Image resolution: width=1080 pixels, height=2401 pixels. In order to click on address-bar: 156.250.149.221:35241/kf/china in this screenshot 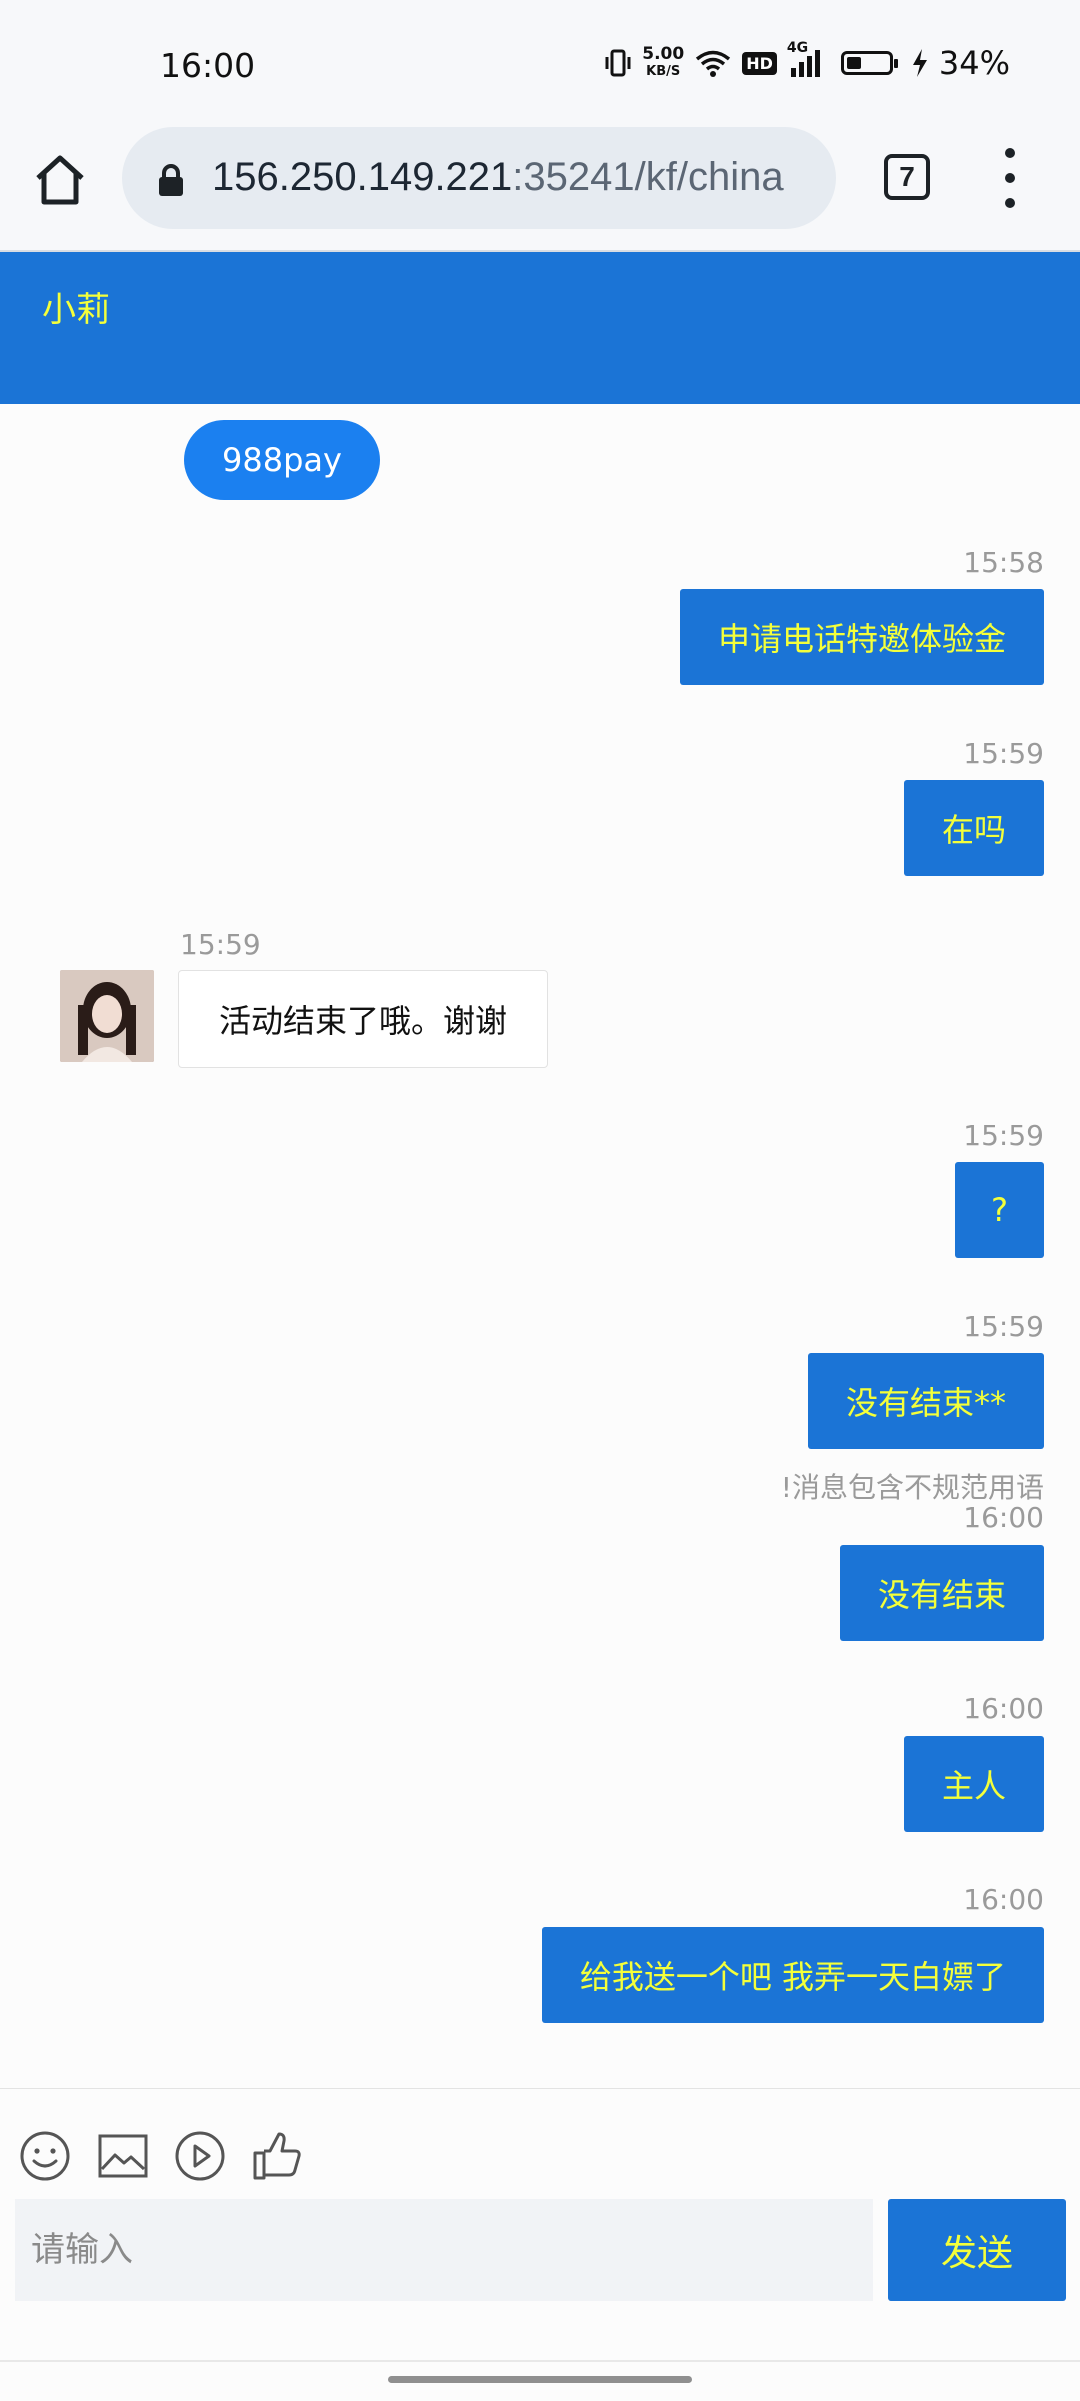, I will do `click(479, 178)`.